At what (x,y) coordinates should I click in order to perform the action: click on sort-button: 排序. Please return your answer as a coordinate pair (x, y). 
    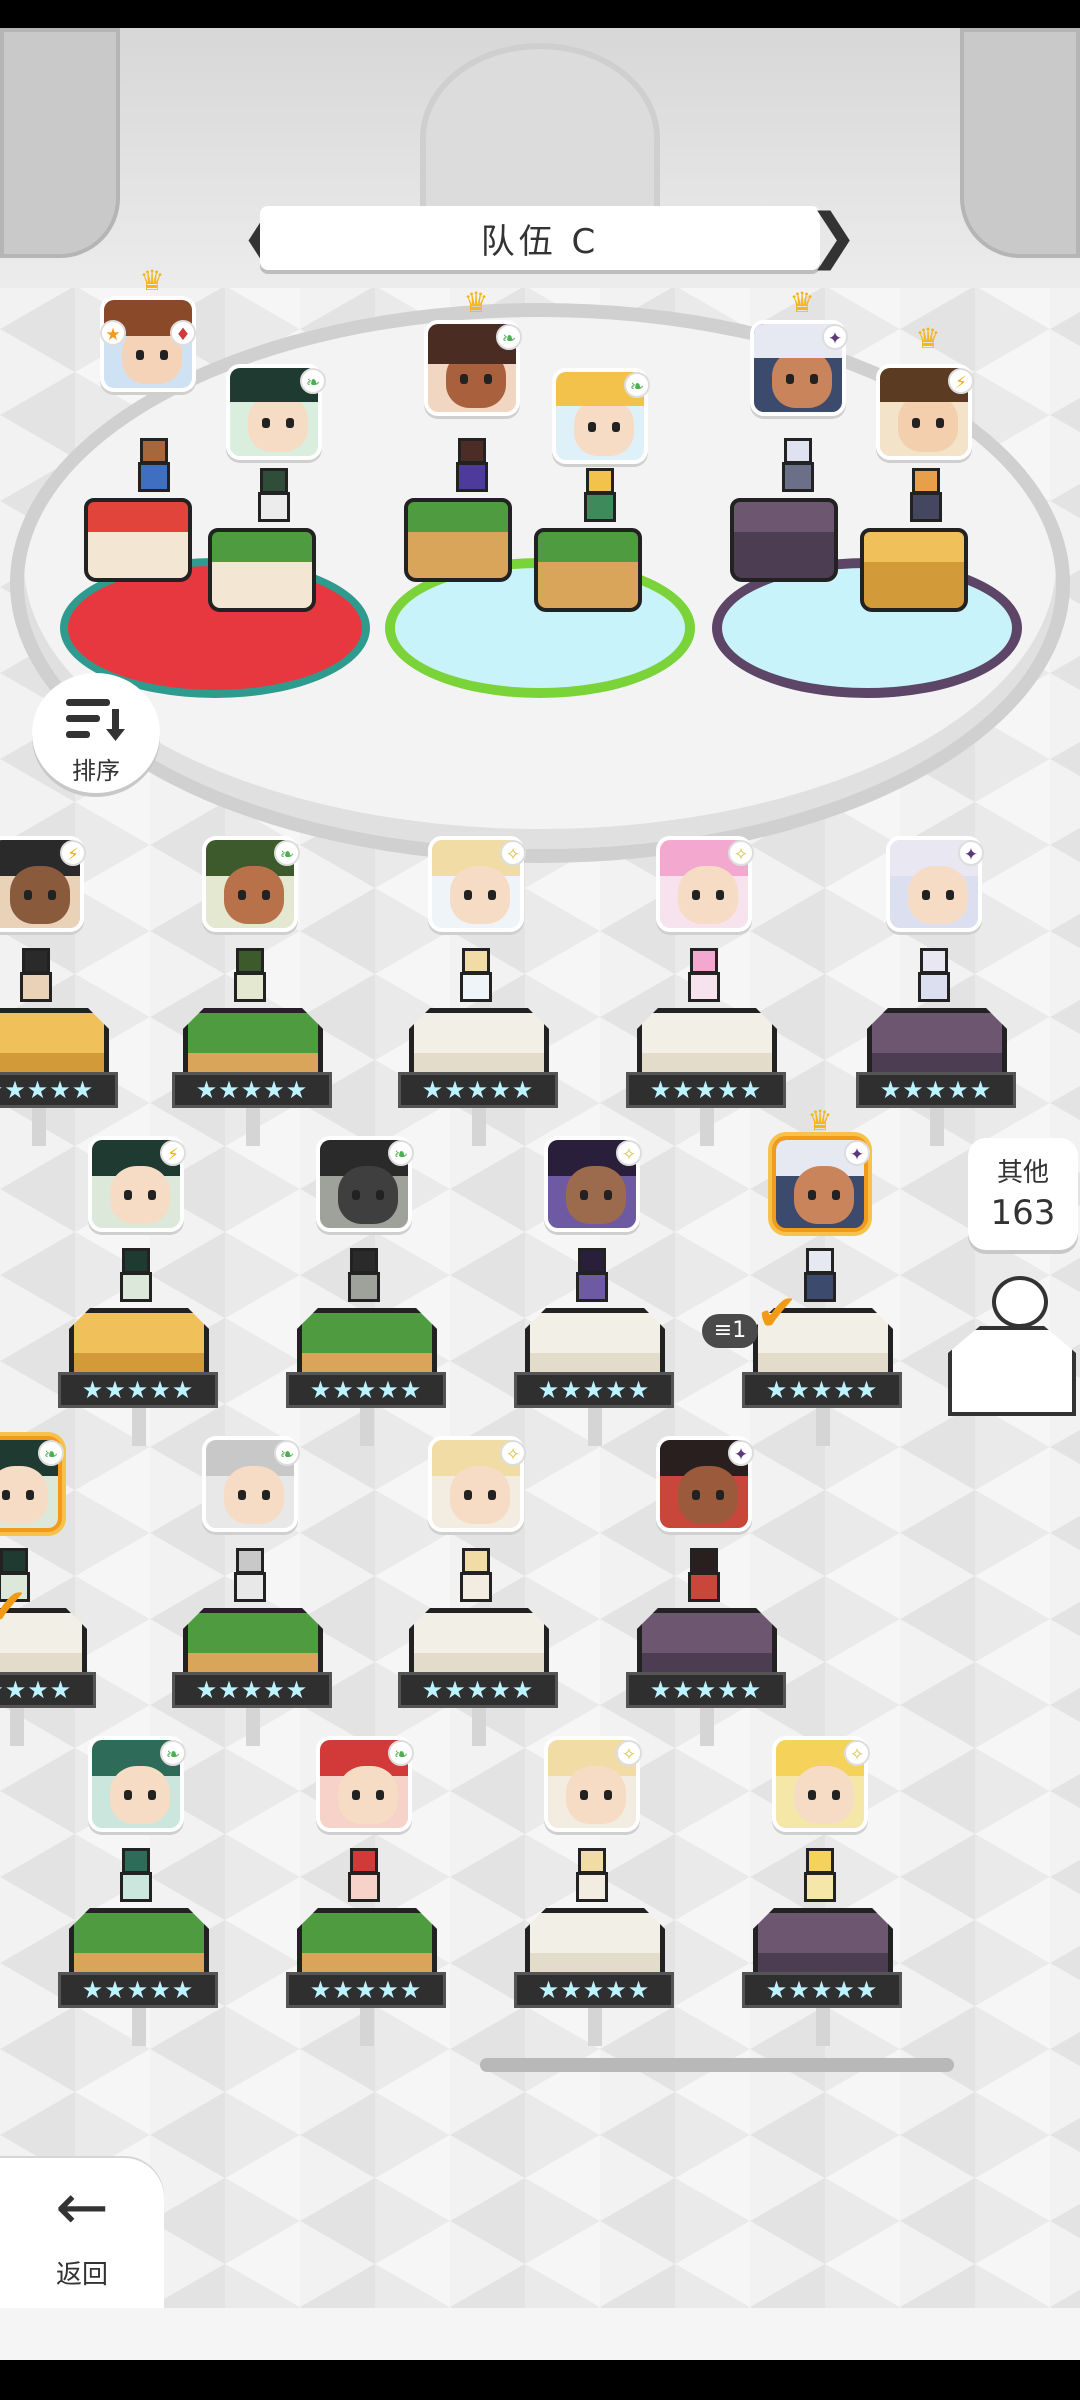
    Looking at the image, I should click on (96, 733).